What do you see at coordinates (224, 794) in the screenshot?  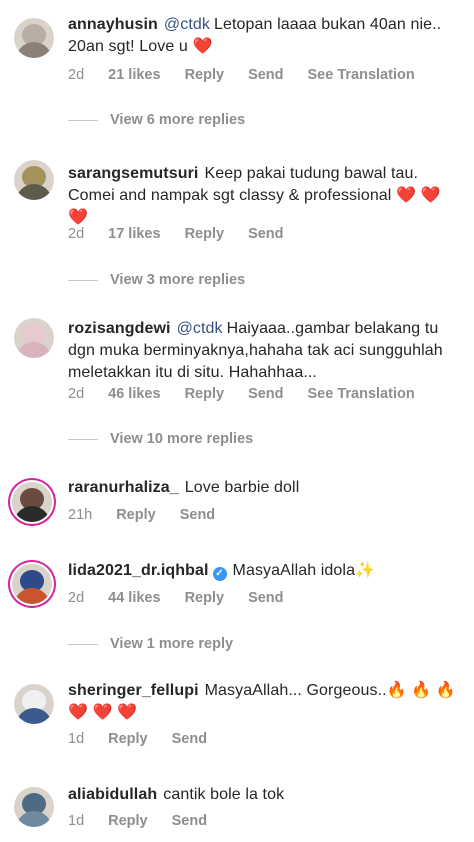 I see `comment-body: cantik bole la tok` at bounding box center [224, 794].